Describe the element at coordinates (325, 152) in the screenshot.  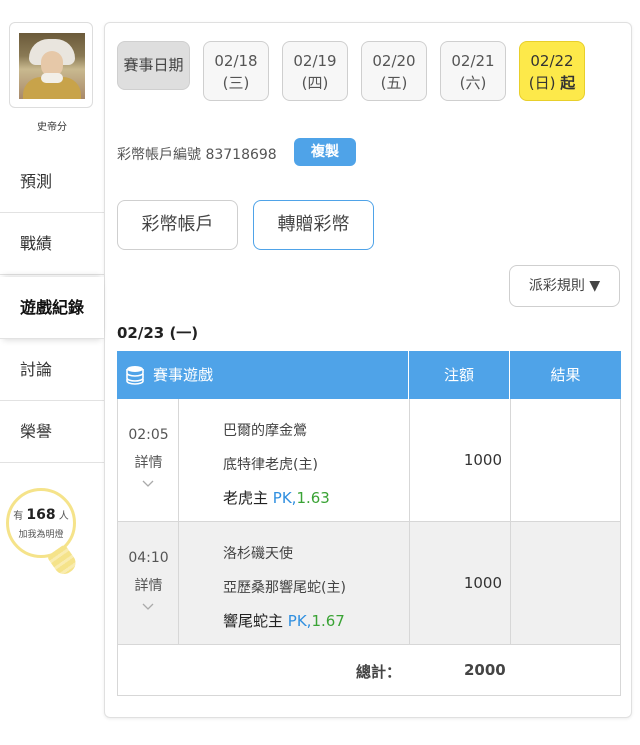
I see `copy-button: 複製` at that location.